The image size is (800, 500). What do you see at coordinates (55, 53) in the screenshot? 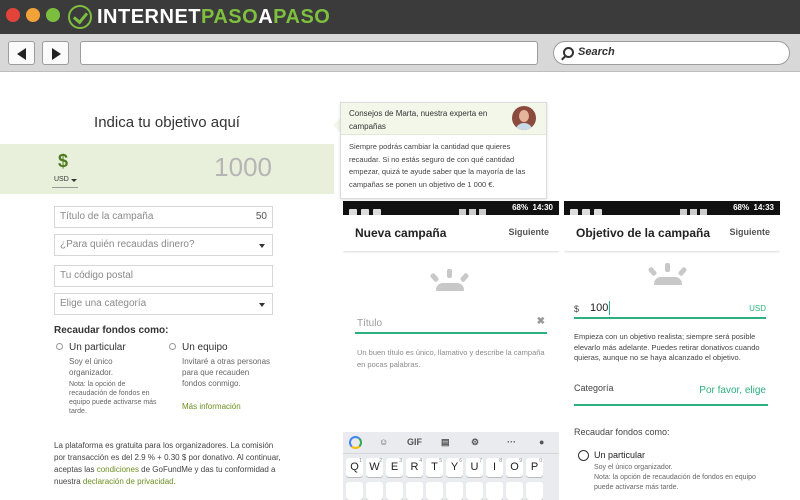
I see `forward-button` at bounding box center [55, 53].